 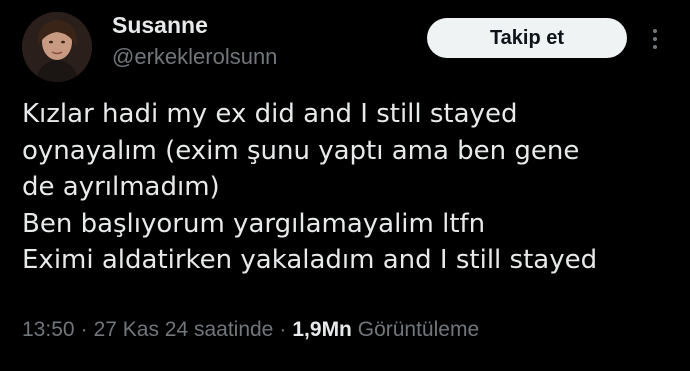 I want to click on tweet-date: 27 Kas 24 saatinde, so click(x=183, y=329).